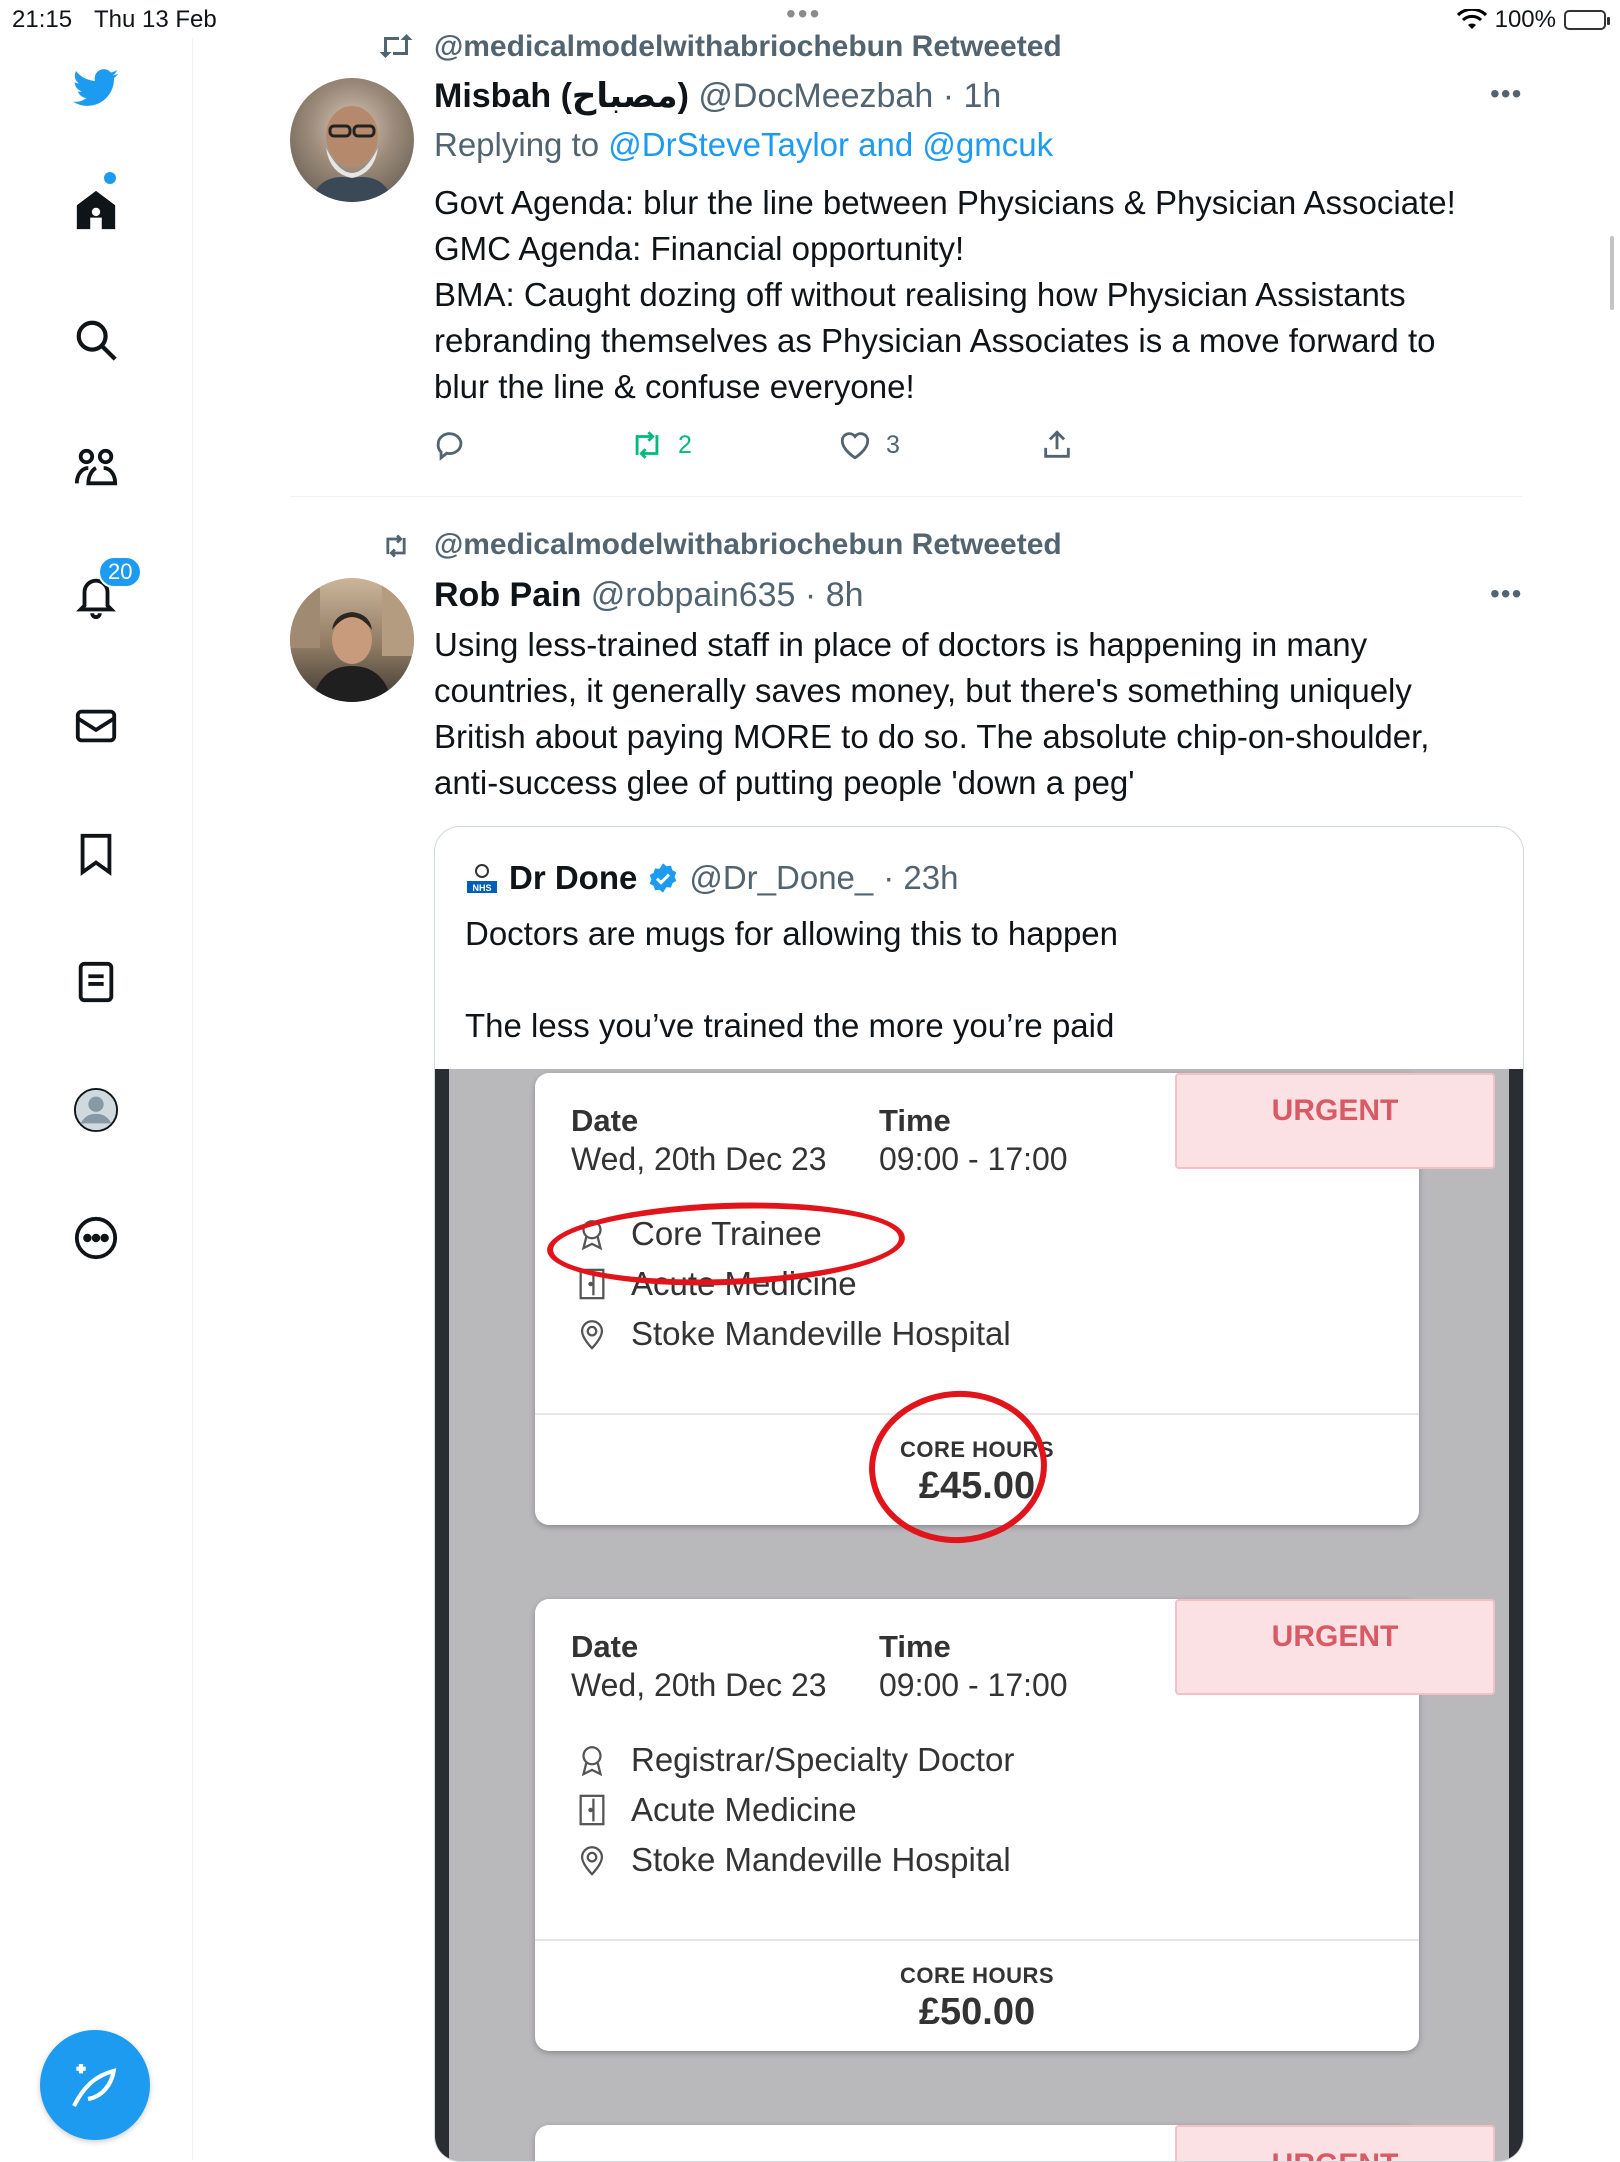  I want to click on compose-tweet-button, so click(95, 2085).